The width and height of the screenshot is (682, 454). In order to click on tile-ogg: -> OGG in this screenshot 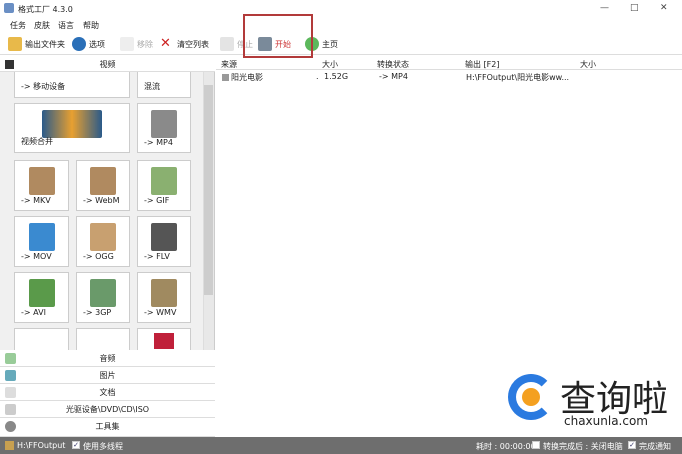, I will do `click(103, 241)`.